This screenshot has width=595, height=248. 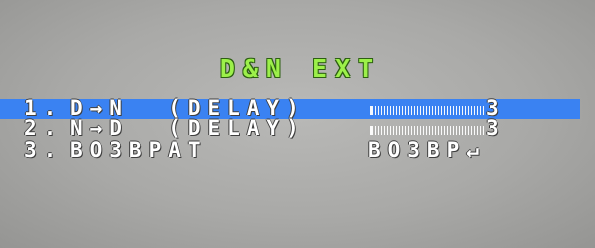 I want to click on menu-item-label: BO3BPAT, so click(x=139, y=150).